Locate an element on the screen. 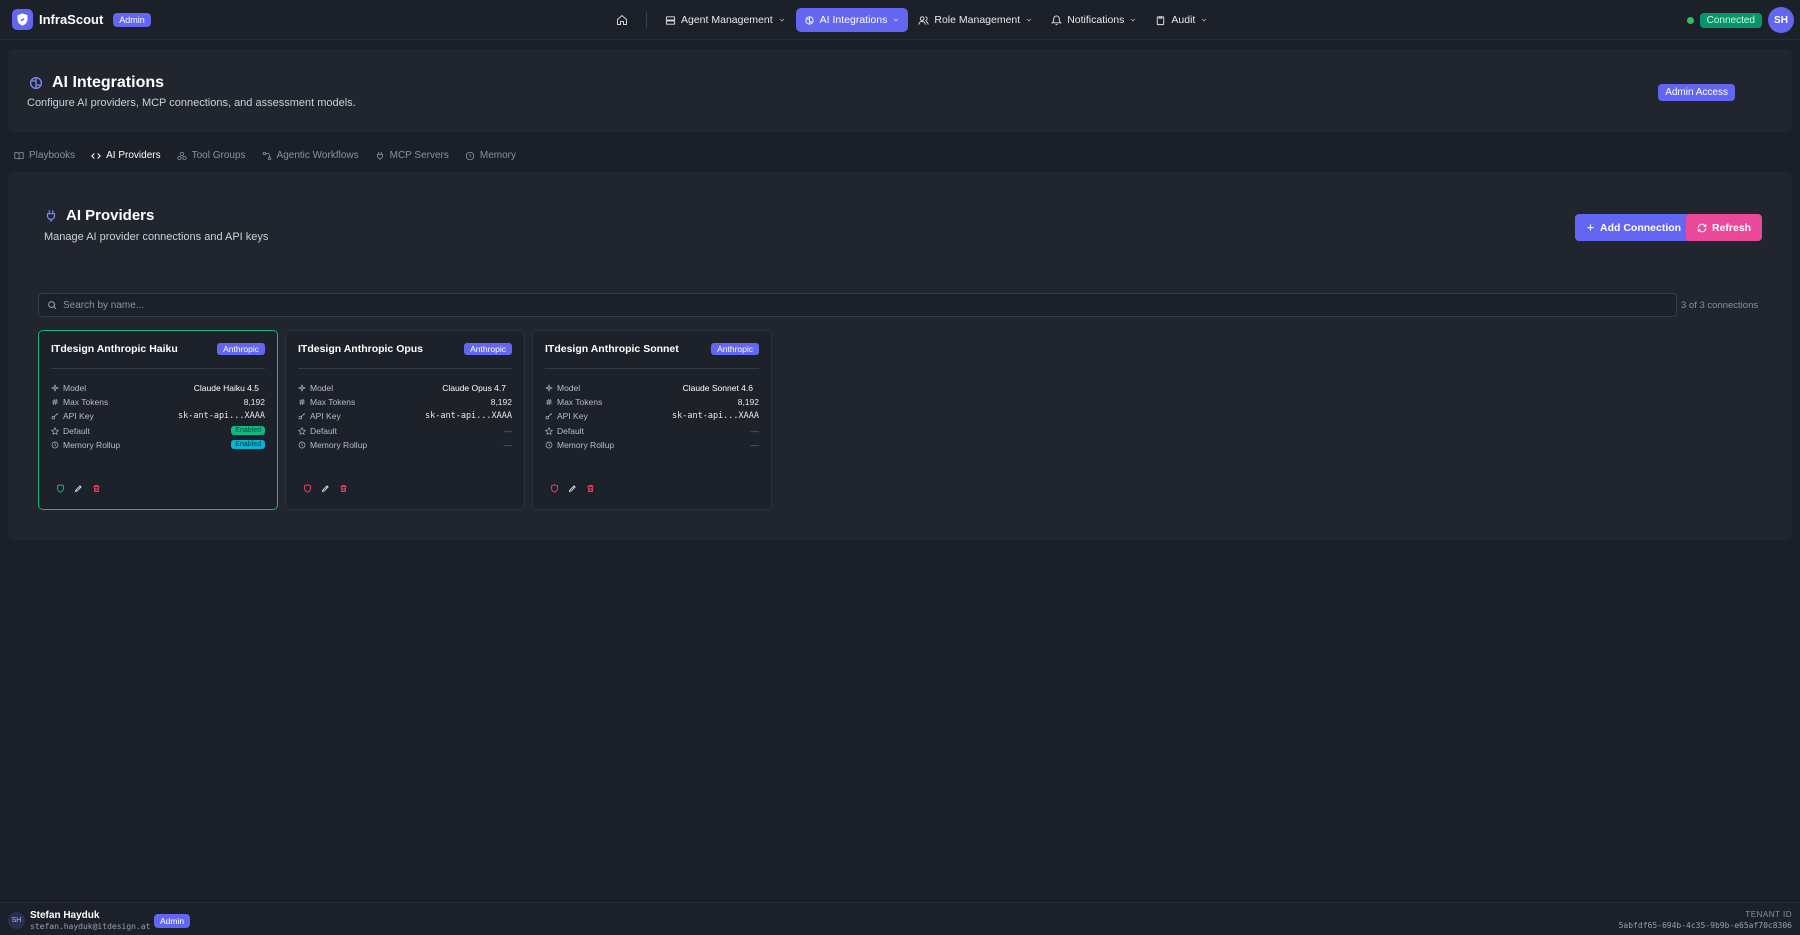 The height and width of the screenshot is (935, 1800). row-max-tokens: Max Tokens 8,192 is located at coordinates (158, 402).